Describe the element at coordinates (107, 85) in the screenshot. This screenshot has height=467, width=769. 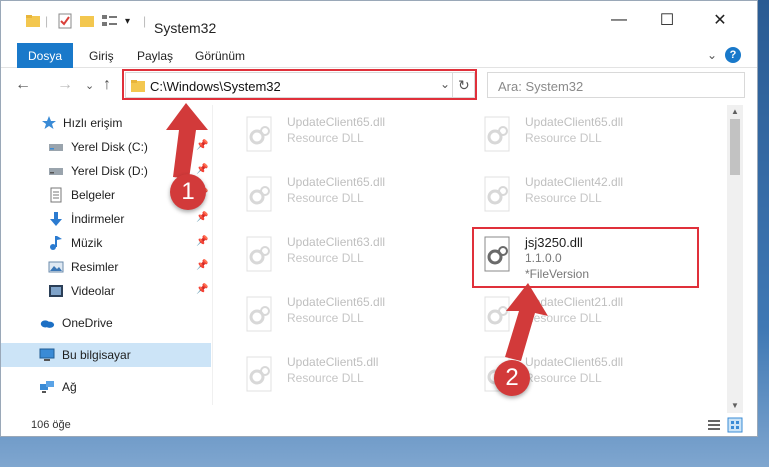
I see `up-button: ↑` at that location.